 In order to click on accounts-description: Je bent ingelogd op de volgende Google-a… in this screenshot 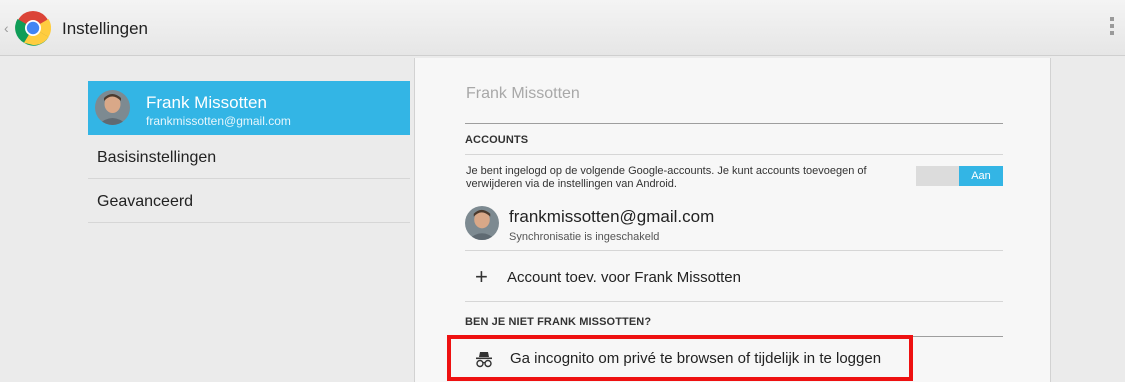, I will do `click(666, 177)`.